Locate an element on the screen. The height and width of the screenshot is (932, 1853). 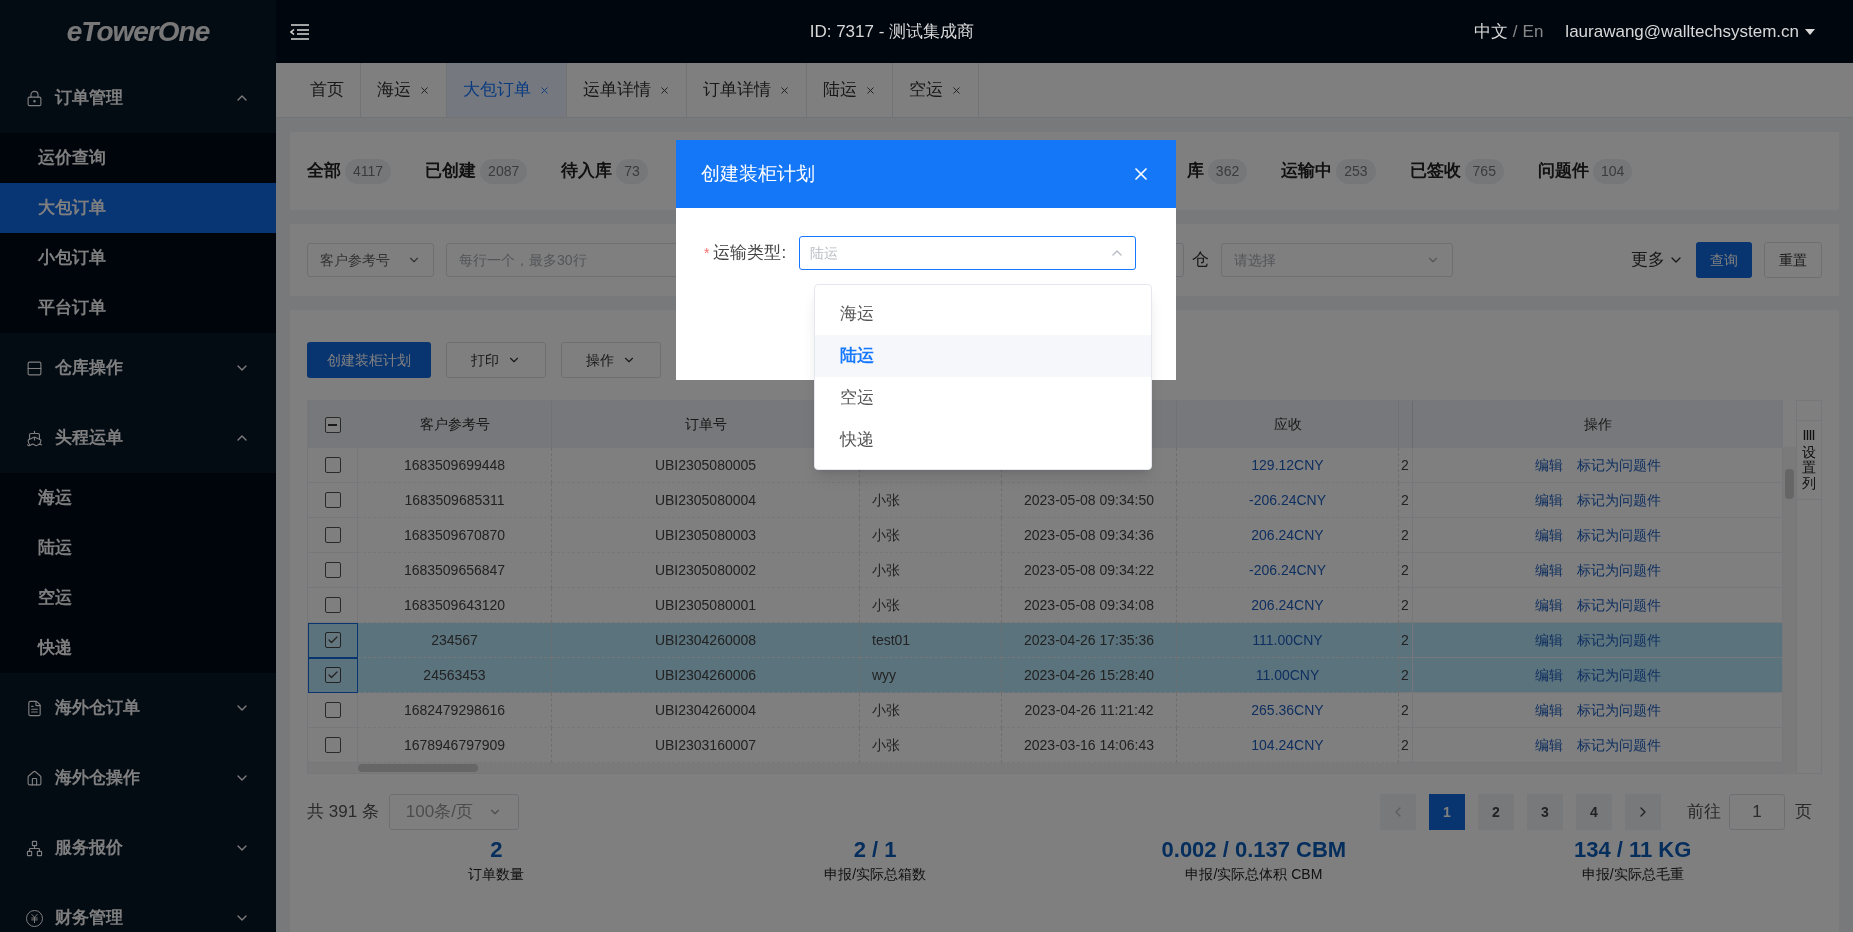
table-cell-text: 2023-05-08 09:34:50 is located at coordinates (1089, 500).